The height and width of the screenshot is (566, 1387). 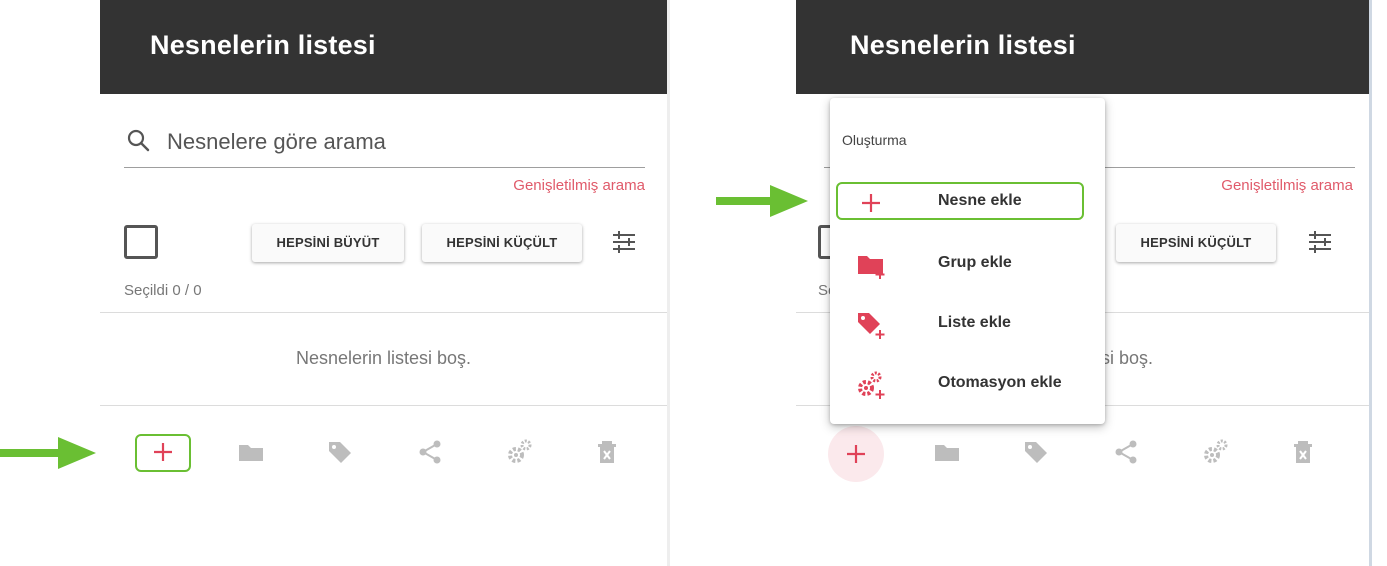 What do you see at coordinates (138, 140) in the screenshot?
I see `search-icon` at bounding box center [138, 140].